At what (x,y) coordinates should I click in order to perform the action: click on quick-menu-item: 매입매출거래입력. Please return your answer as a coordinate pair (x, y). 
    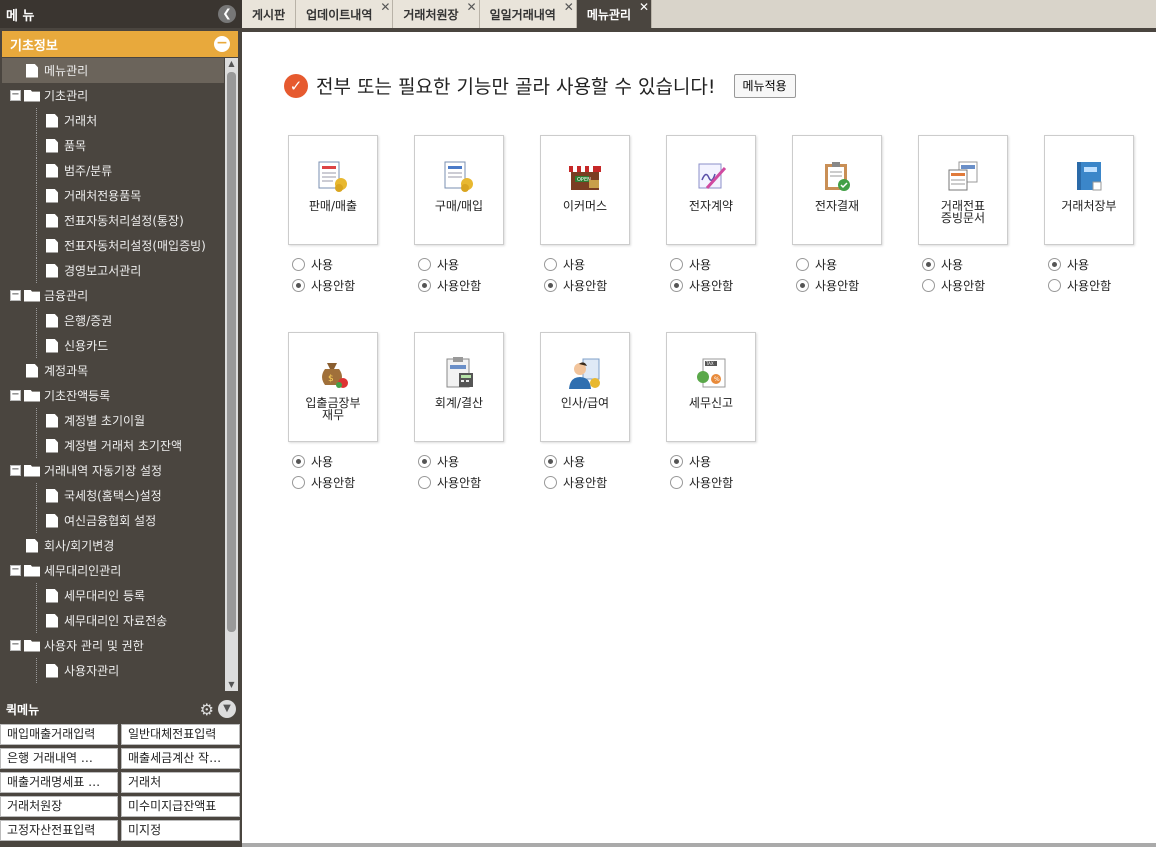
    Looking at the image, I should click on (59, 734).